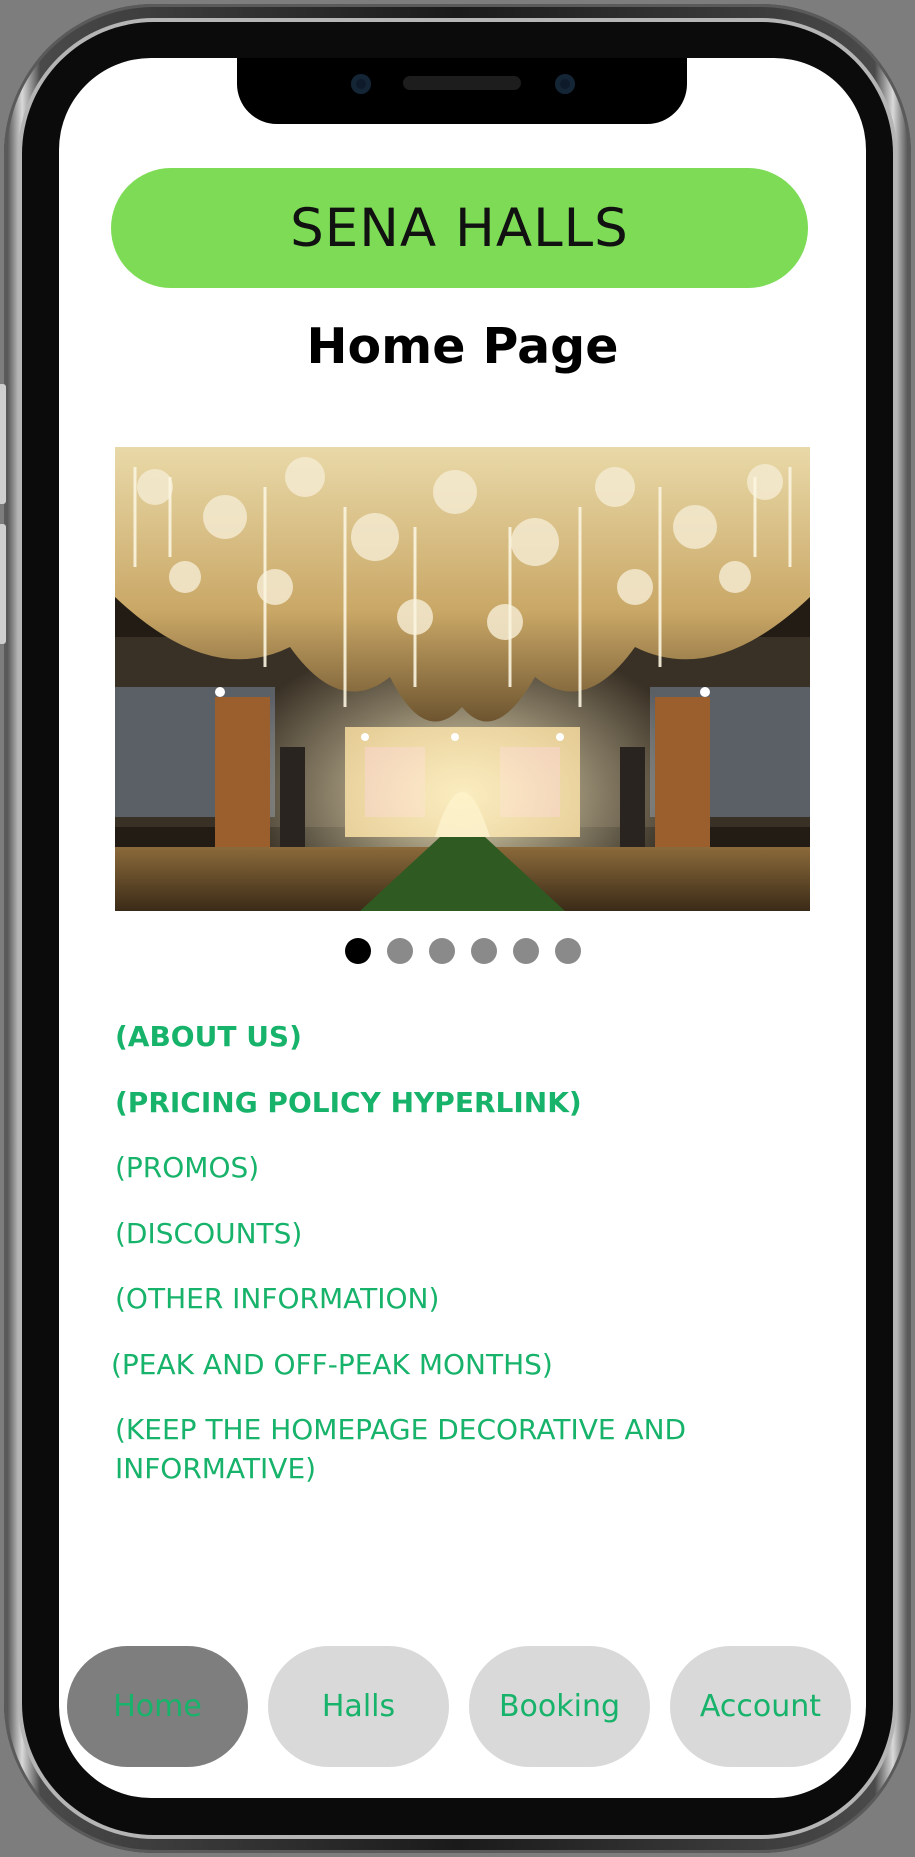 The height and width of the screenshot is (1857, 915). I want to click on pricing-policy-link: (PRICING POLICY HYPERLINK), so click(348, 1103).